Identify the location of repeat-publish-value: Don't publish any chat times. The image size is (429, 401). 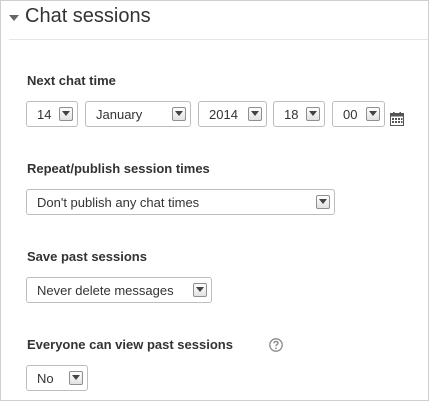
(118, 202).